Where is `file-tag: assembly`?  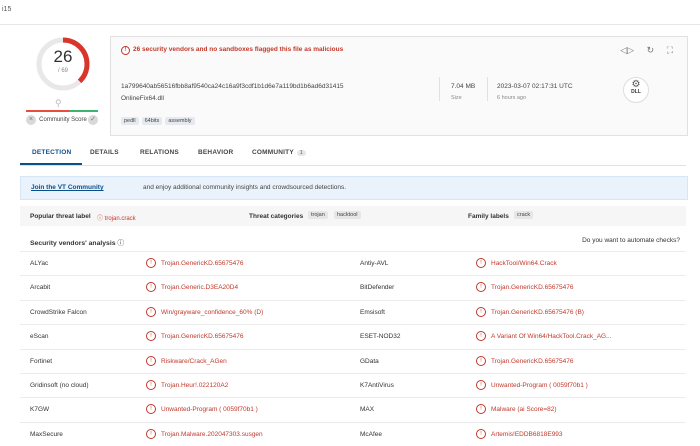
file-tag: assembly is located at coordinates (180, 121).